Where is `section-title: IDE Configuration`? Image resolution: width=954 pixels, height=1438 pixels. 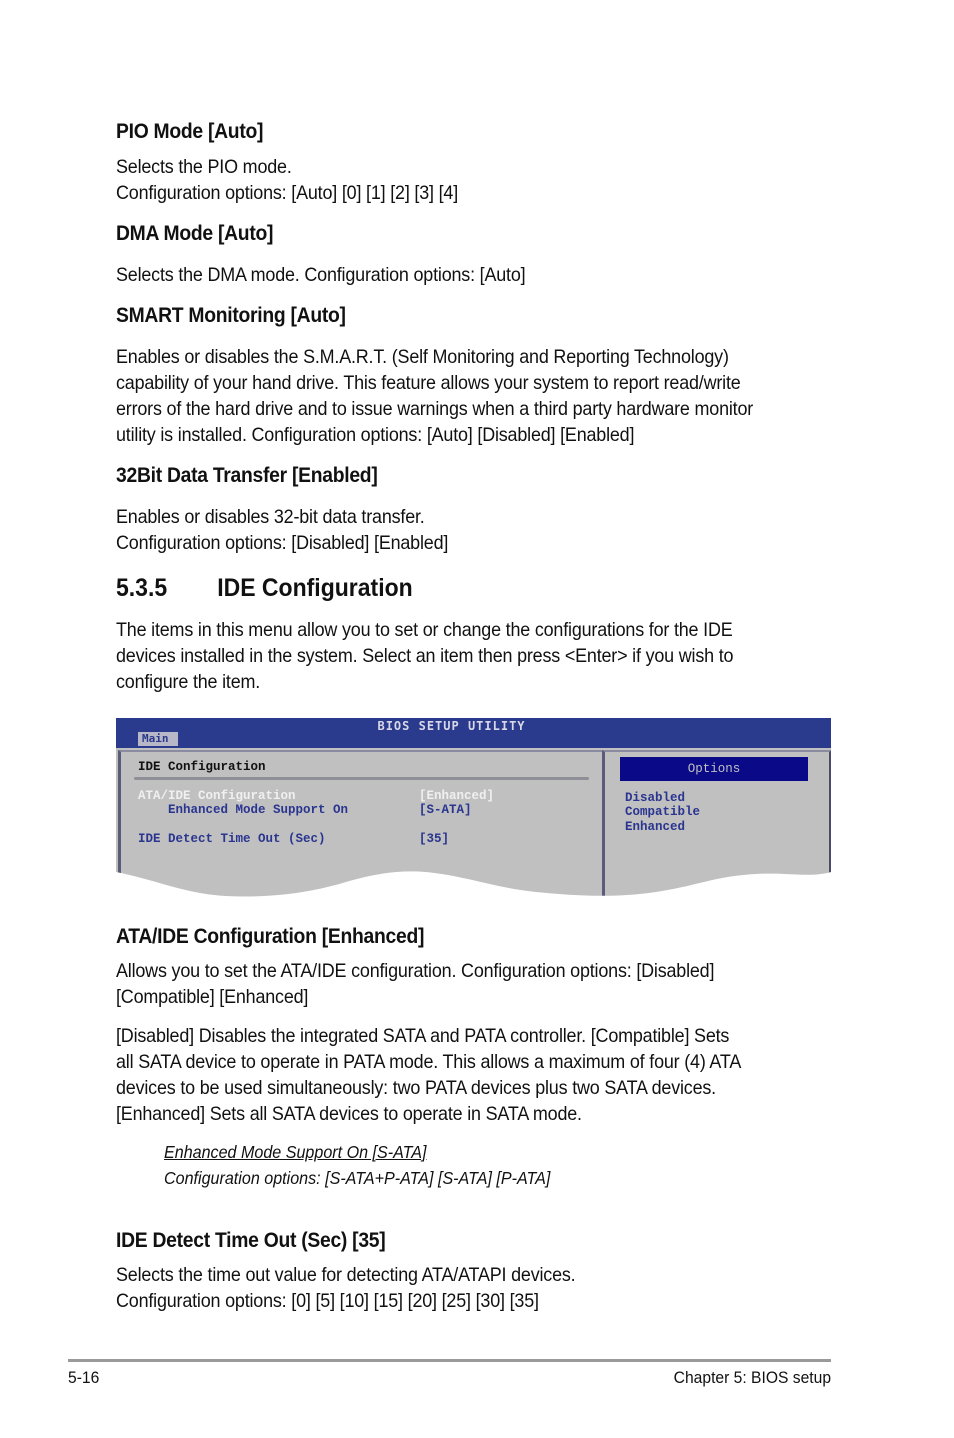
section-title: IDE Configuration is located at coordinates (315, 588).